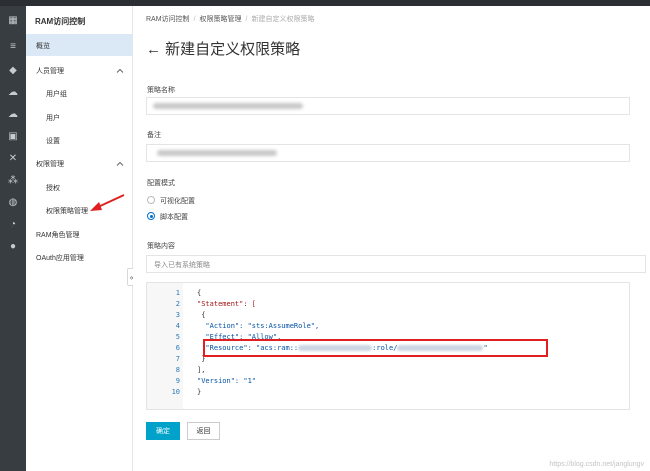 The width and height of the screenshot is (650, 471). I want to click on breadcrumb-item-current: 新建自定义权限策略, so click(283, 19).